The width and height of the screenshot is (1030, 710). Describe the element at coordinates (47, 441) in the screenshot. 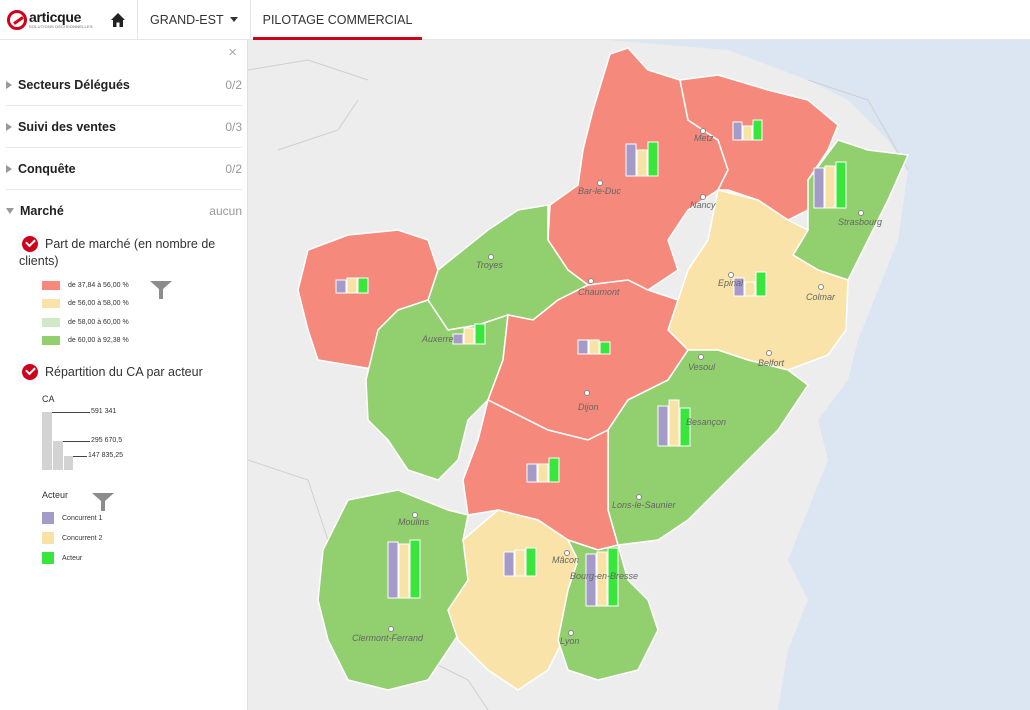

I see `ca-legend-bar-large` at that location.